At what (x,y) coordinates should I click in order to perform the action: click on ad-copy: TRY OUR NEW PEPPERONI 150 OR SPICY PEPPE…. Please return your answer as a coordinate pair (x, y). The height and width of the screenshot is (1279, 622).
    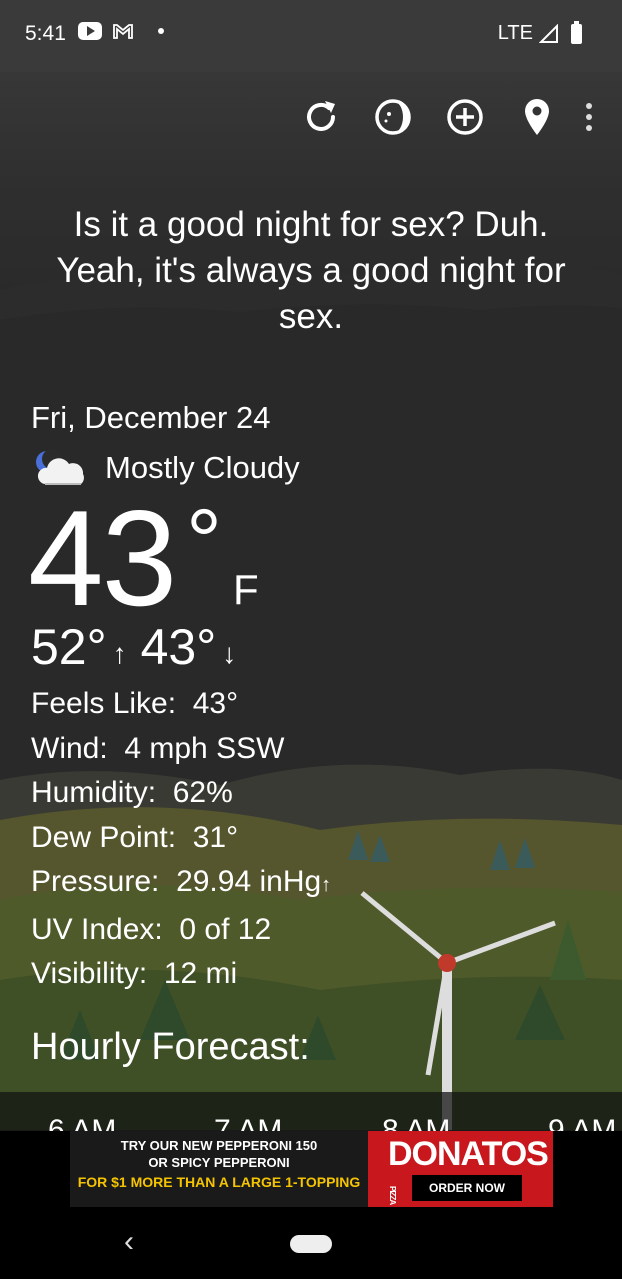
    Looking at the image, I should click on (219, 1169).